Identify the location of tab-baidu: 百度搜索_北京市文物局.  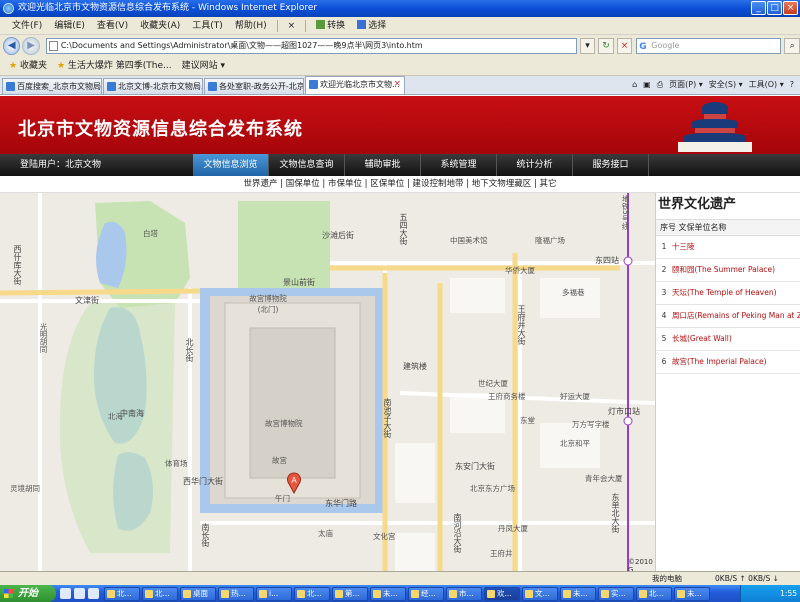
(52, 86).